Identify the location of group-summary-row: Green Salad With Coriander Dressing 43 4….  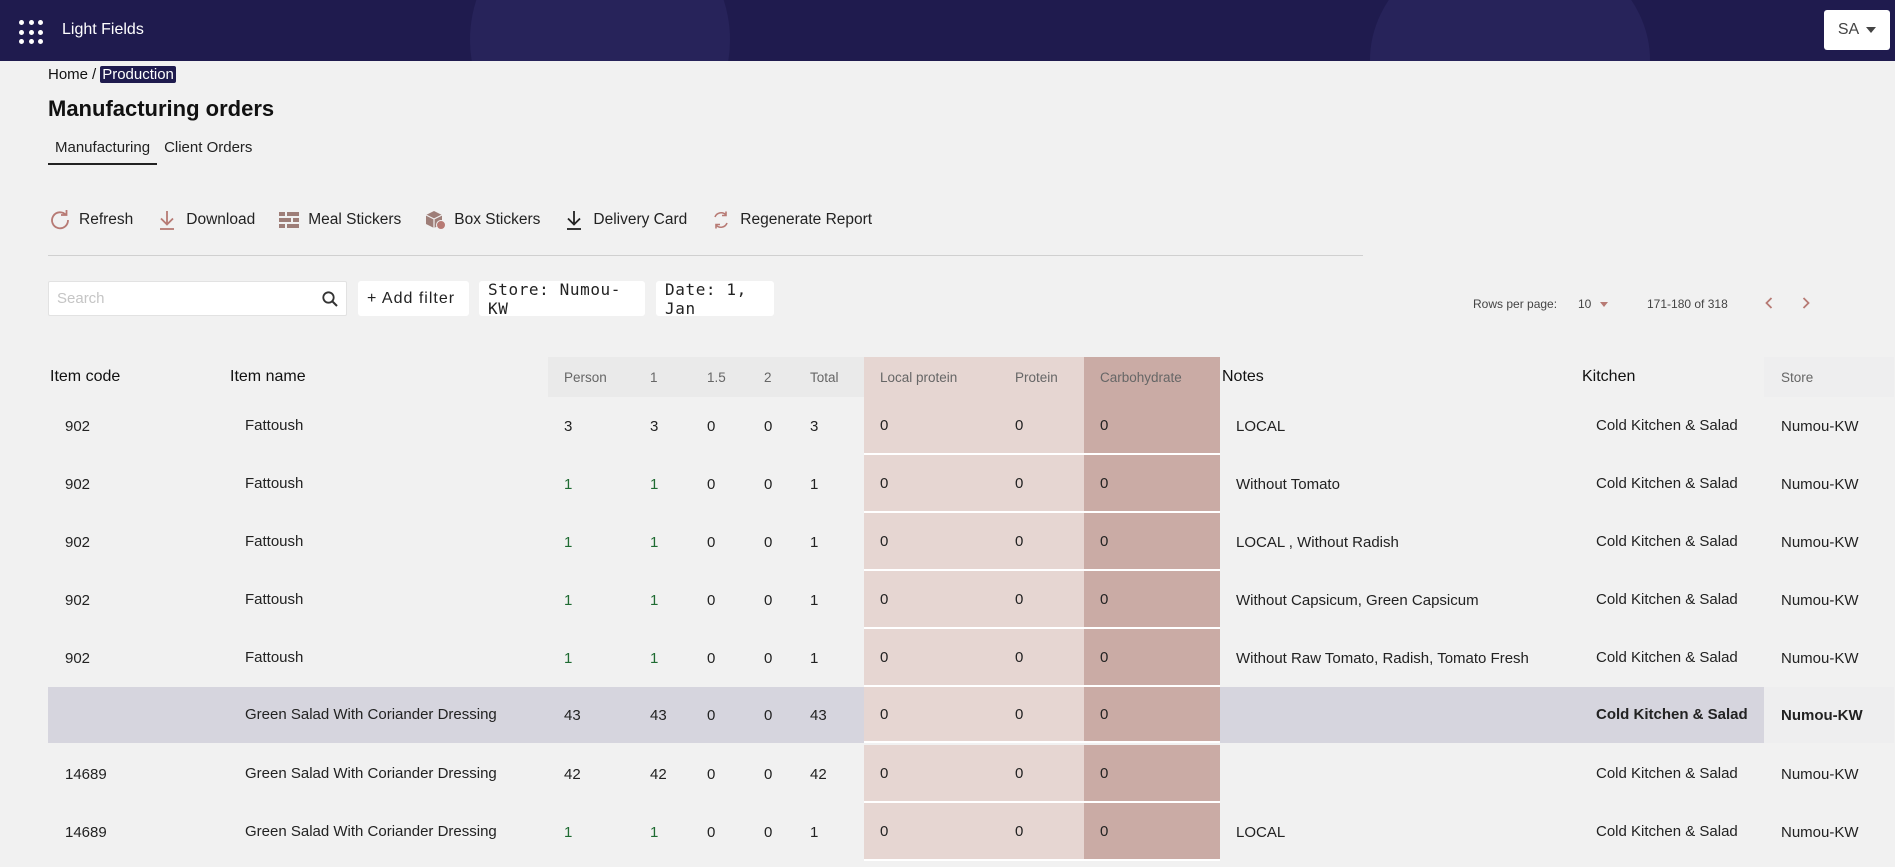
(971, 715).